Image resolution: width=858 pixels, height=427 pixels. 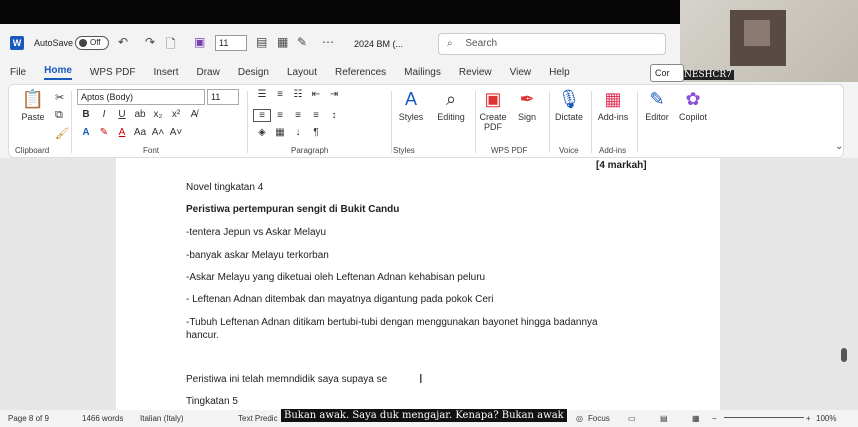 What do you see at coordinates (165, 72) in the screenshot?
I see `tab-insert: Insert` at bounding box center [165, 72].